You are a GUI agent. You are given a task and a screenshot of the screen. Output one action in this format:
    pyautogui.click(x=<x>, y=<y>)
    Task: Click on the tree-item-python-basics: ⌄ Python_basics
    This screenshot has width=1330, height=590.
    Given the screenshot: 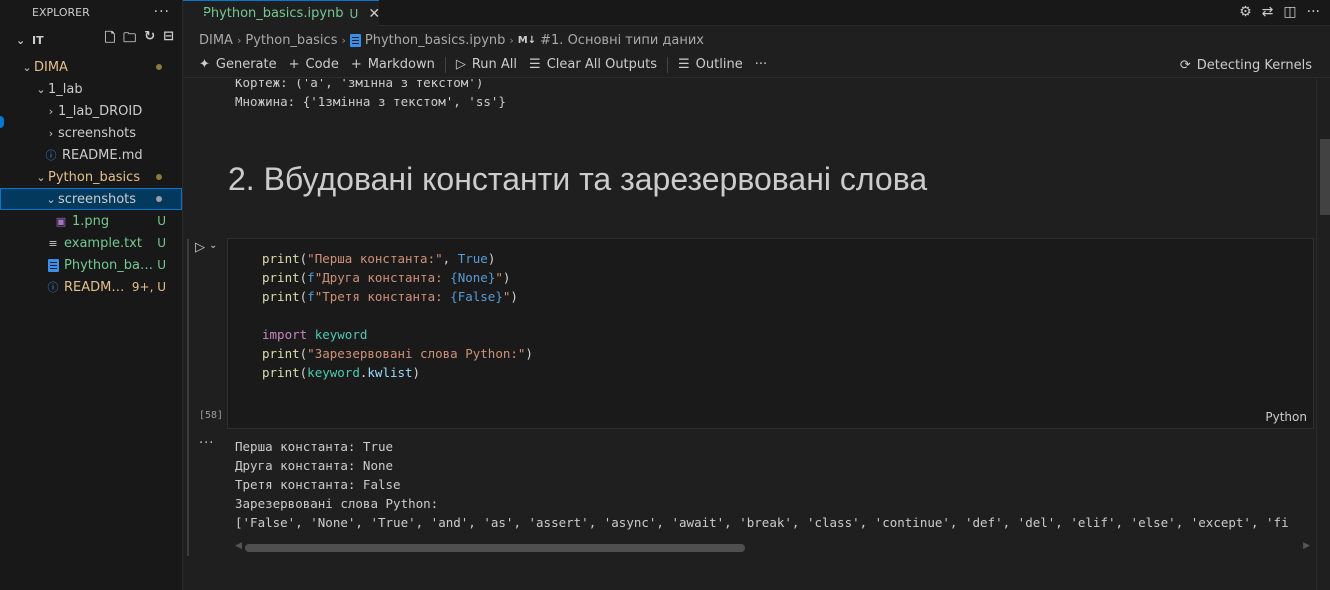 What is the action you would take?
    pyautogui.click(x=91, y=177)
    